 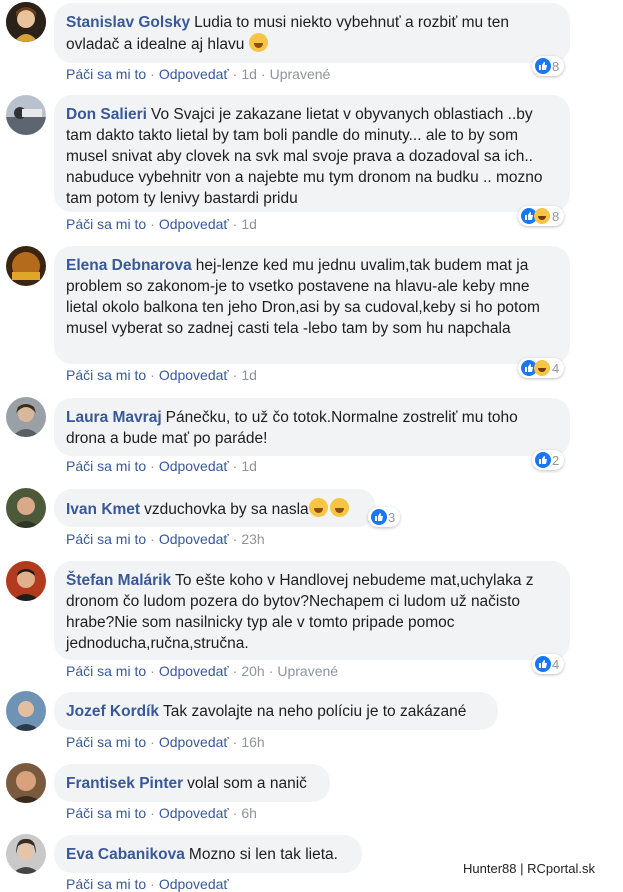 I want to click on comment-author: Stanislav Golsky, so click(x=128, y=22).